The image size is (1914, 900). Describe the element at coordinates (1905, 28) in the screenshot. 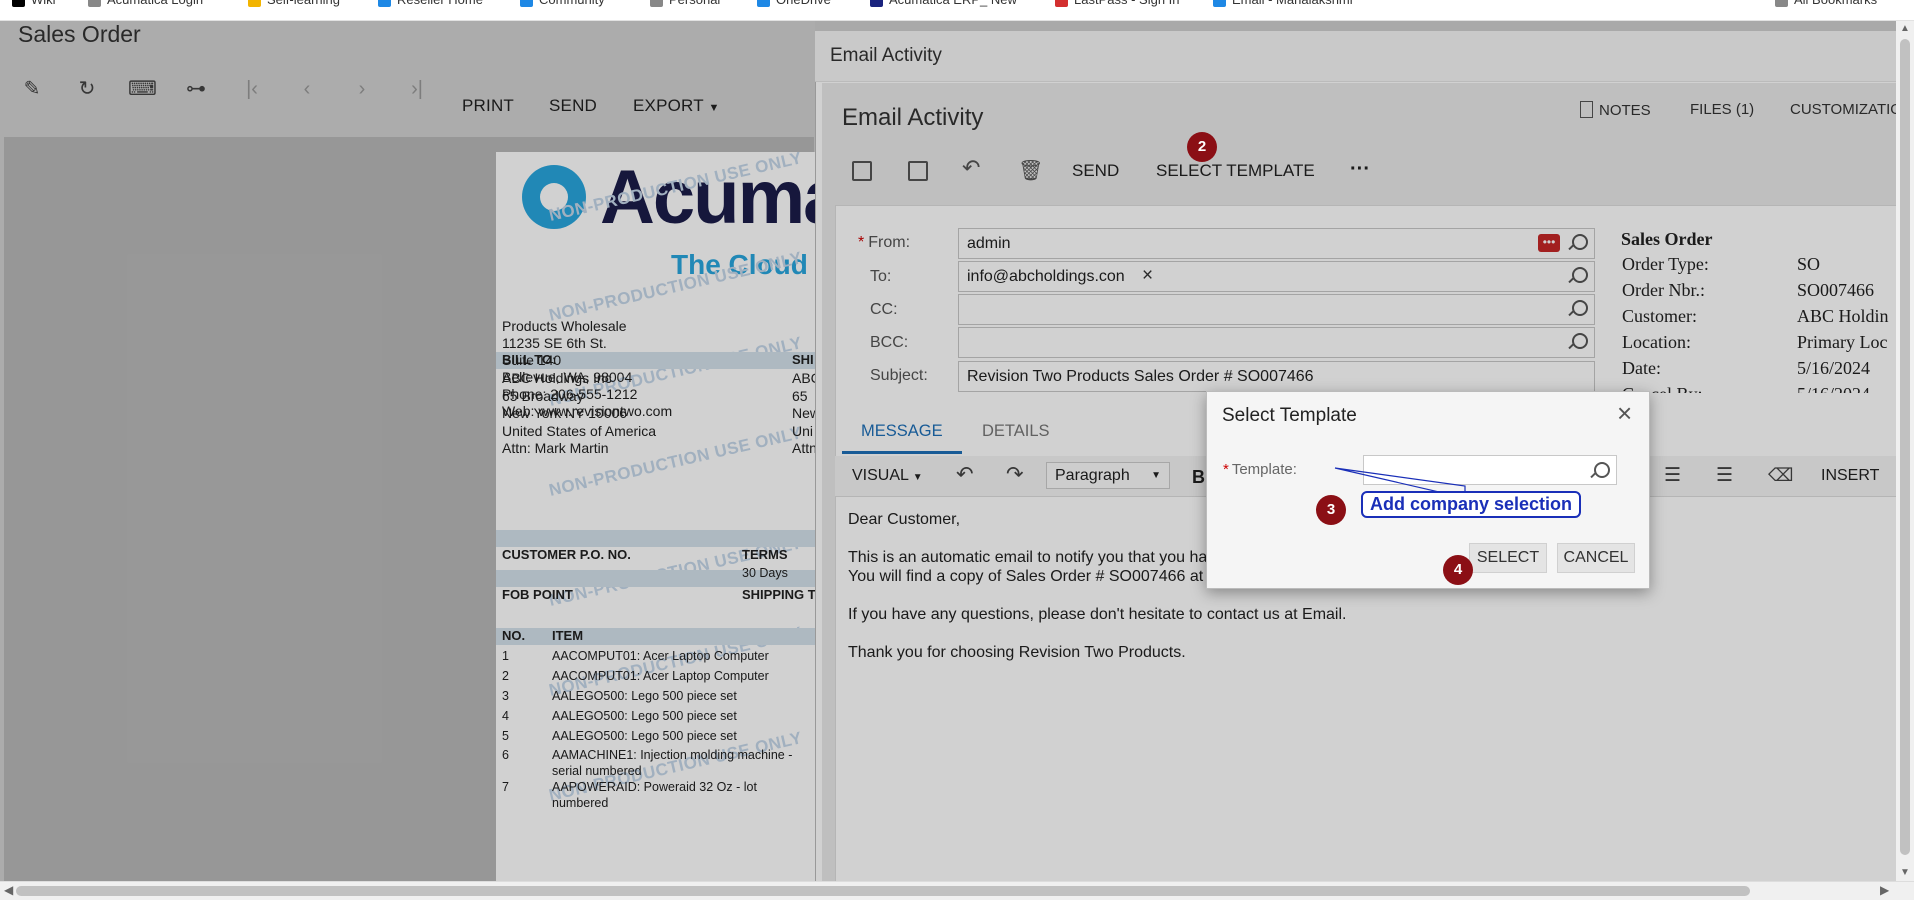

I see `scroll-up-icon: ▲` at that location.